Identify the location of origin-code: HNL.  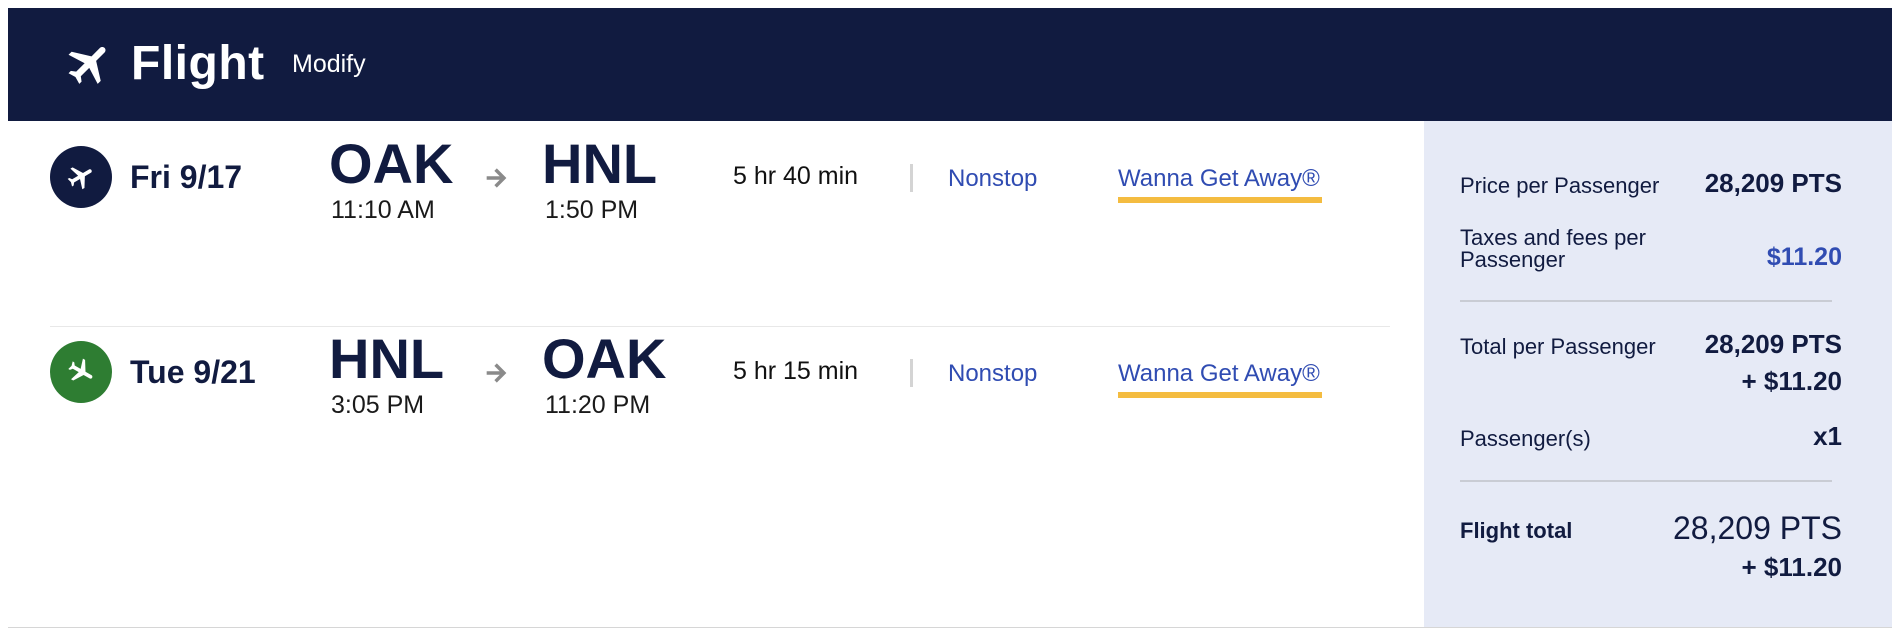
(387, 358).